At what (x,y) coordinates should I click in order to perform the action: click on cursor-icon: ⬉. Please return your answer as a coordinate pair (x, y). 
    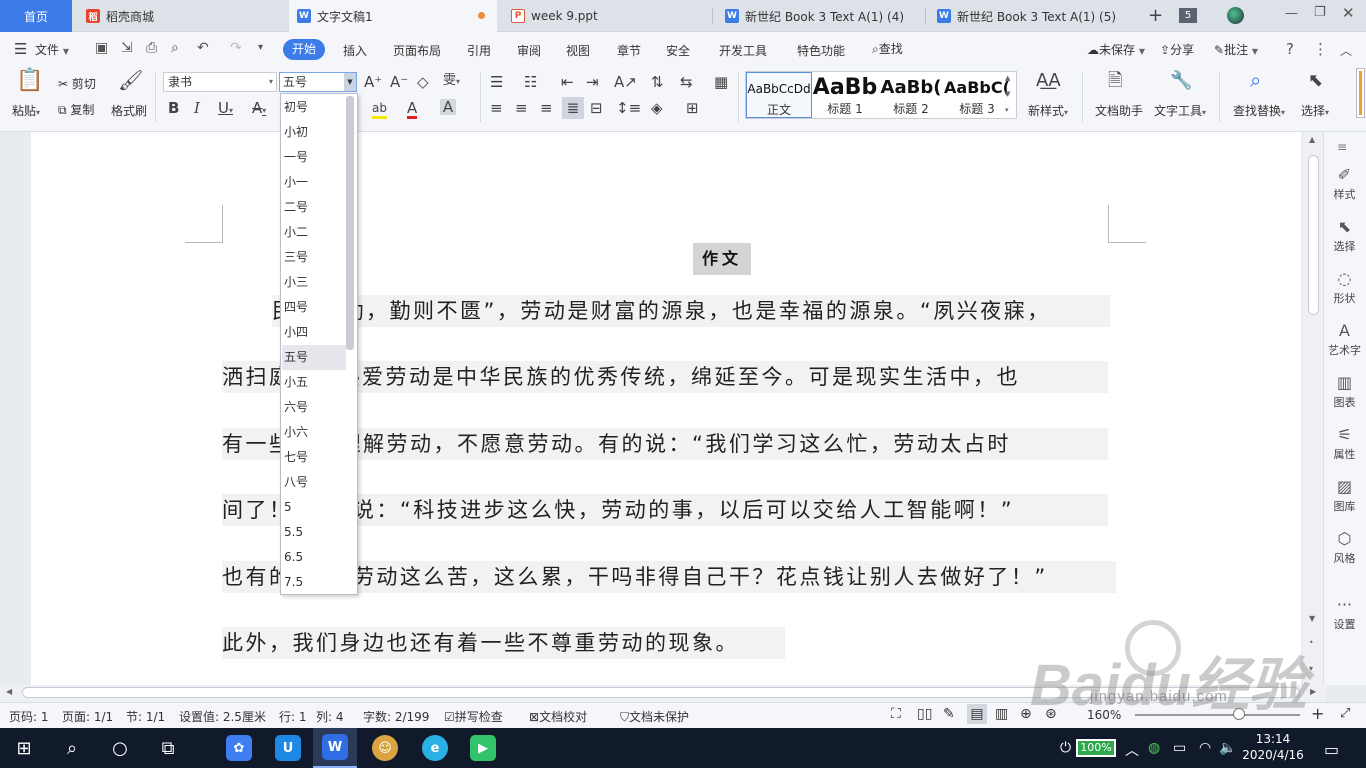
    Looking at the image, I should click on (1315, 81).